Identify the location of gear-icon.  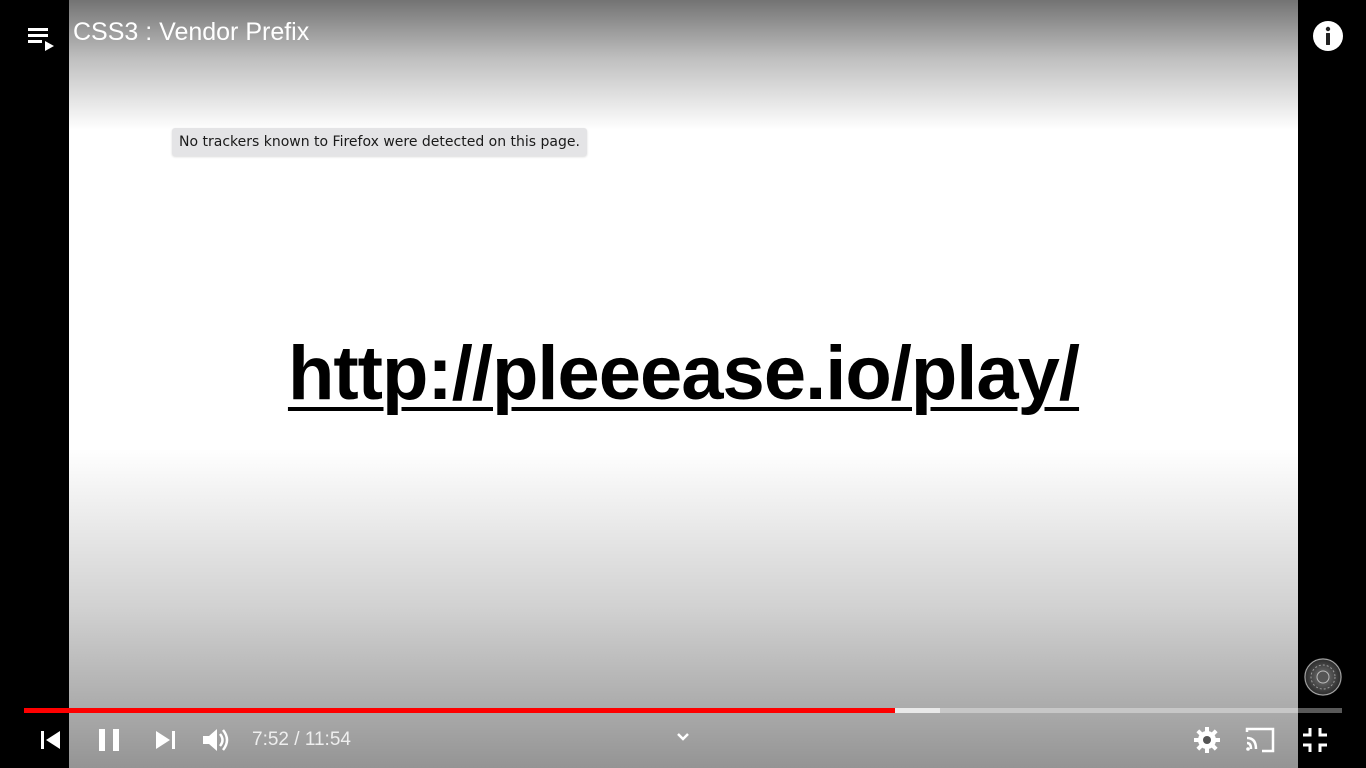
(1207, 740).